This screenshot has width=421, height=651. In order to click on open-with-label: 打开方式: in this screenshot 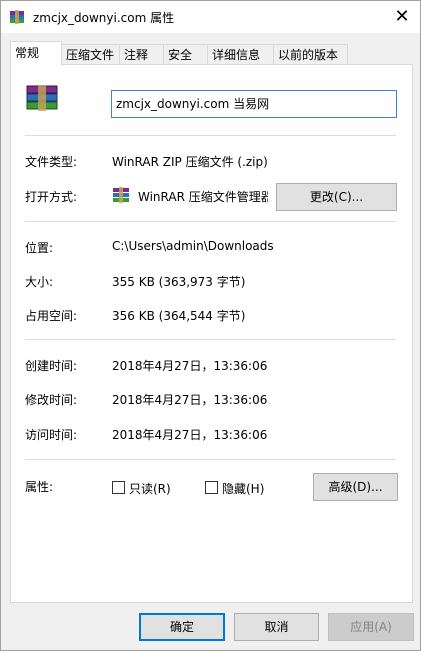, I will do `click(51, 197)`.